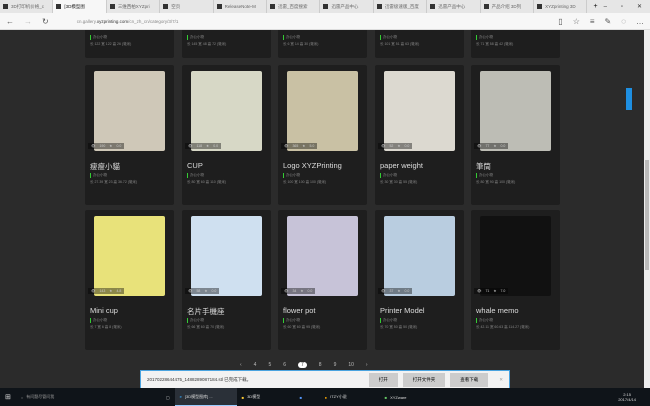 This screenshot has height=406, width=650. Describe the element at coordinates (401, 165) in the screenshot. I see `model-title: paper weight` at that location.